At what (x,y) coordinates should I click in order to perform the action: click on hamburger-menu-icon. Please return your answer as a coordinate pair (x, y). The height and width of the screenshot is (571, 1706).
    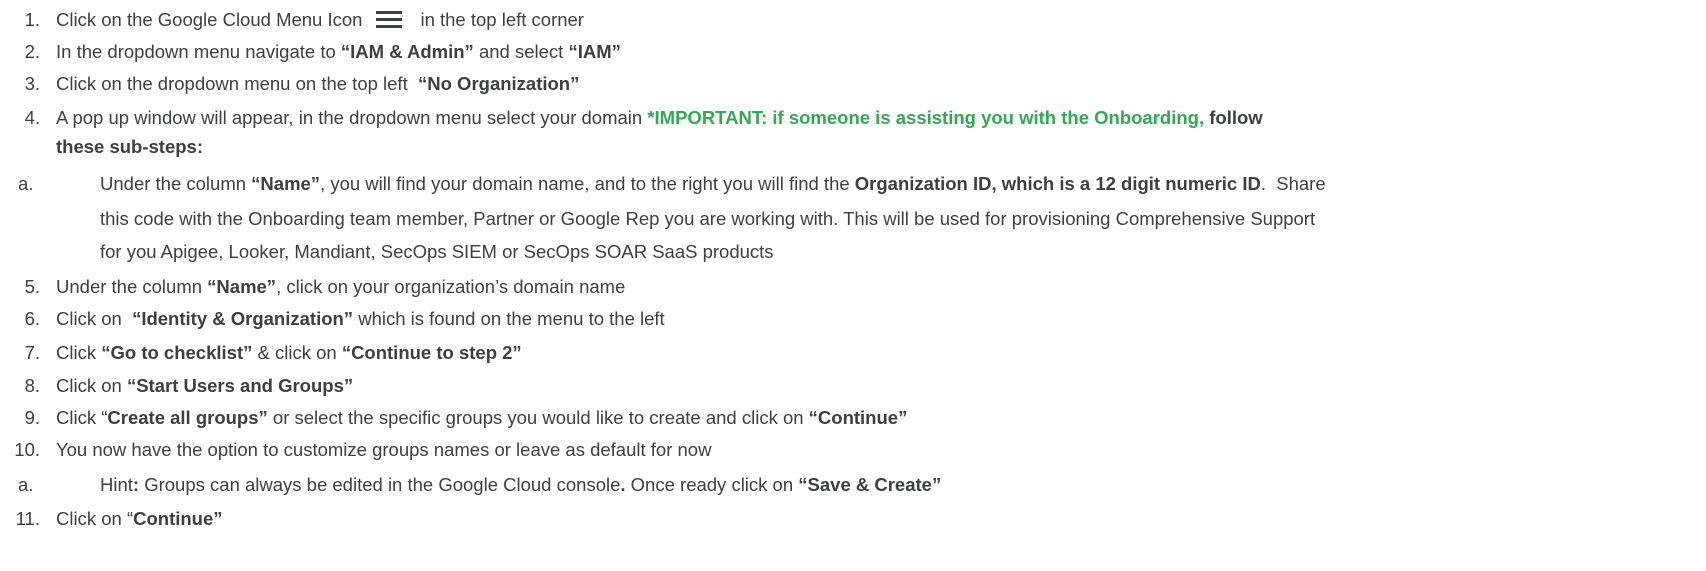
    Looking at the image, I should click on (389, 19).